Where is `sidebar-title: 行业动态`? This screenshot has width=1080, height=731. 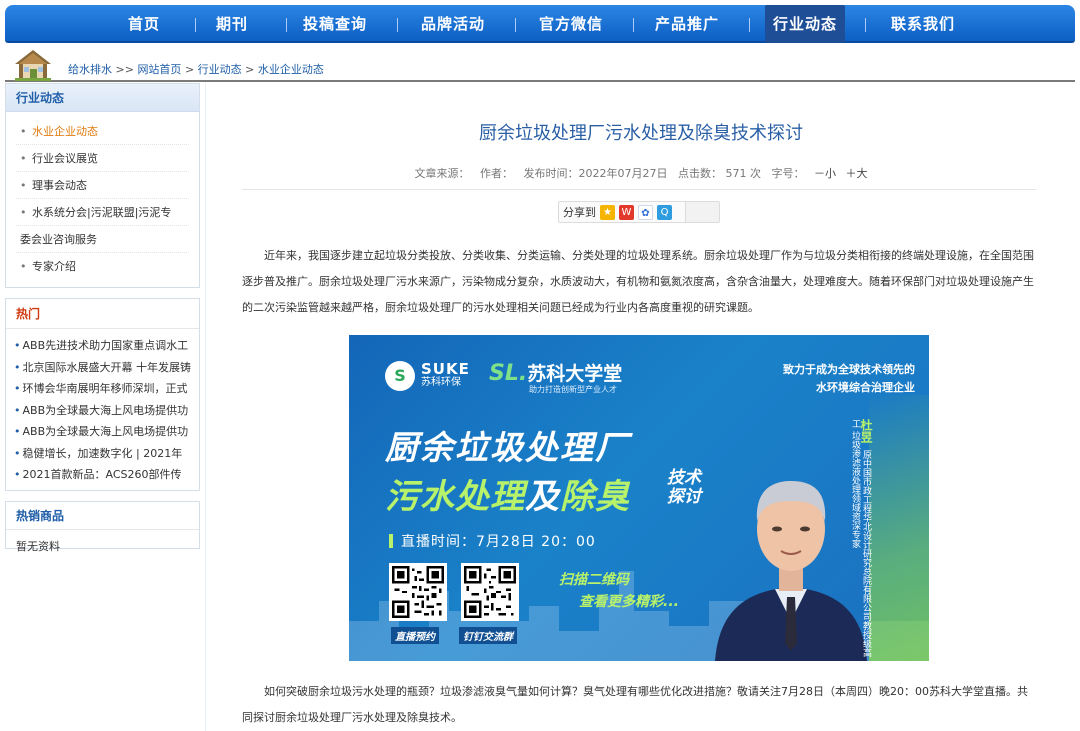
sidebar-title: 行业动态 is located at coordinates (102, 98).